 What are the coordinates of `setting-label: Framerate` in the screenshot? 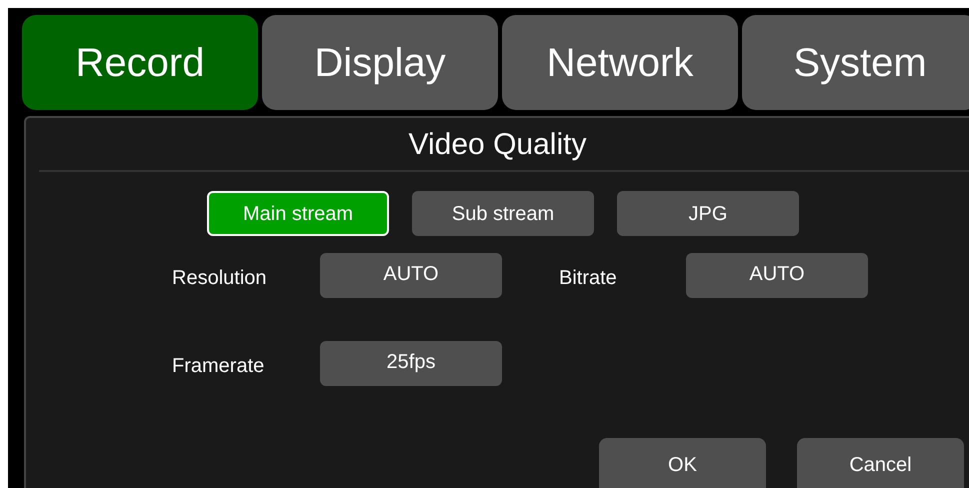 It's located at (219, 366).